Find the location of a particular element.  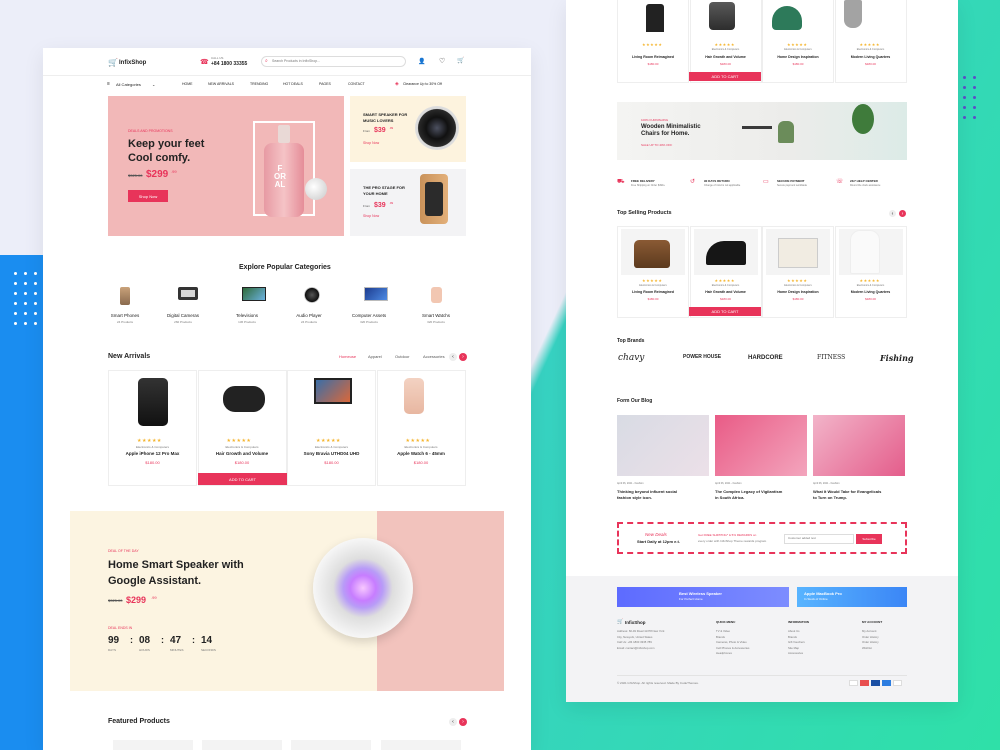

camera-icon is located at coordinates (188, 293).